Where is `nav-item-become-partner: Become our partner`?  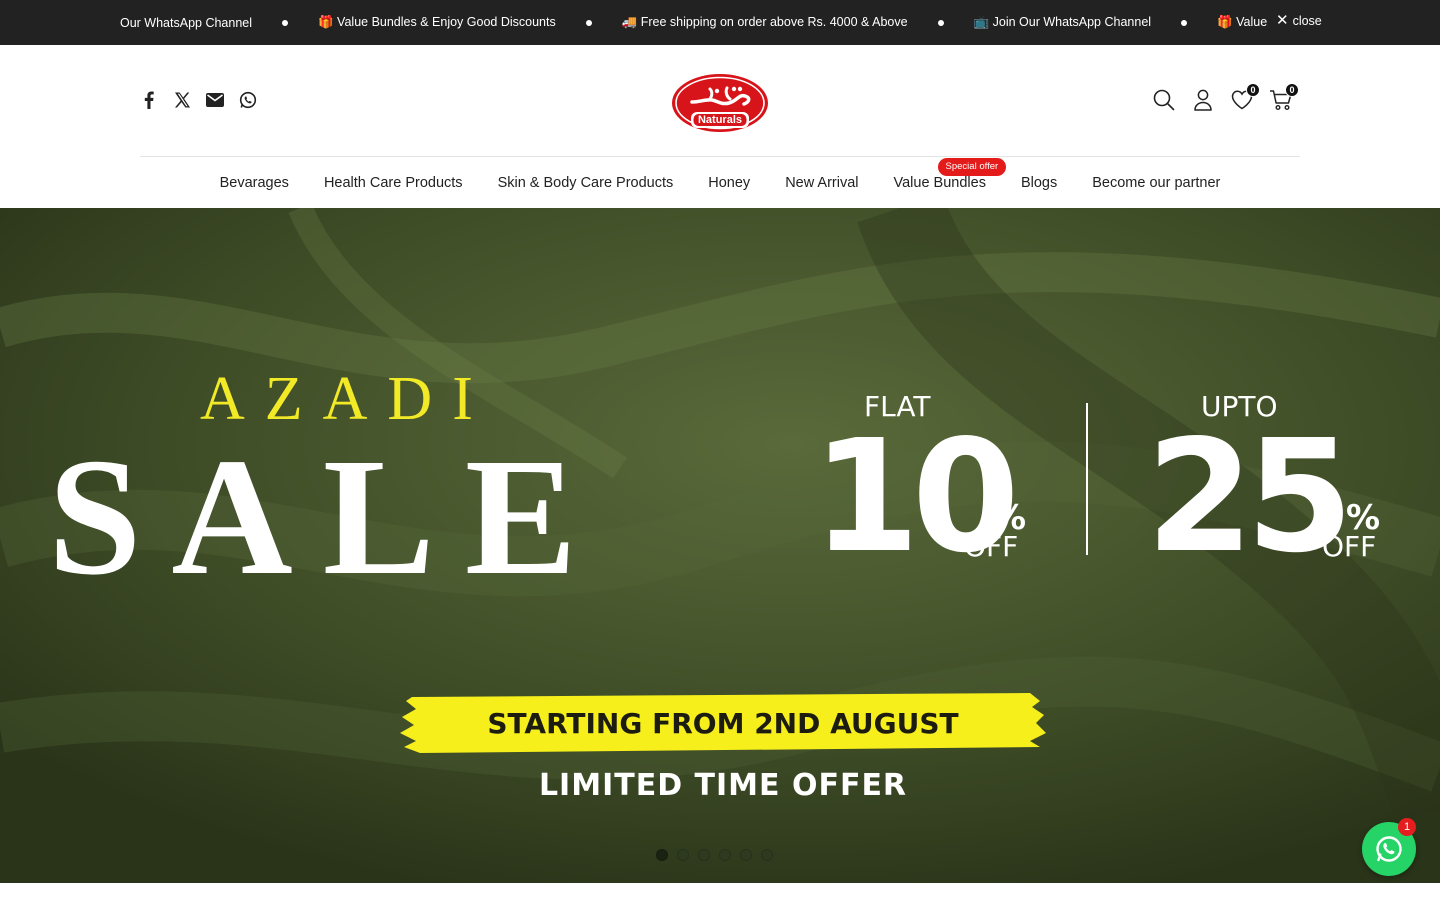 nav-item-become-partner: Become our partner is located at coordinates (1156, 184).